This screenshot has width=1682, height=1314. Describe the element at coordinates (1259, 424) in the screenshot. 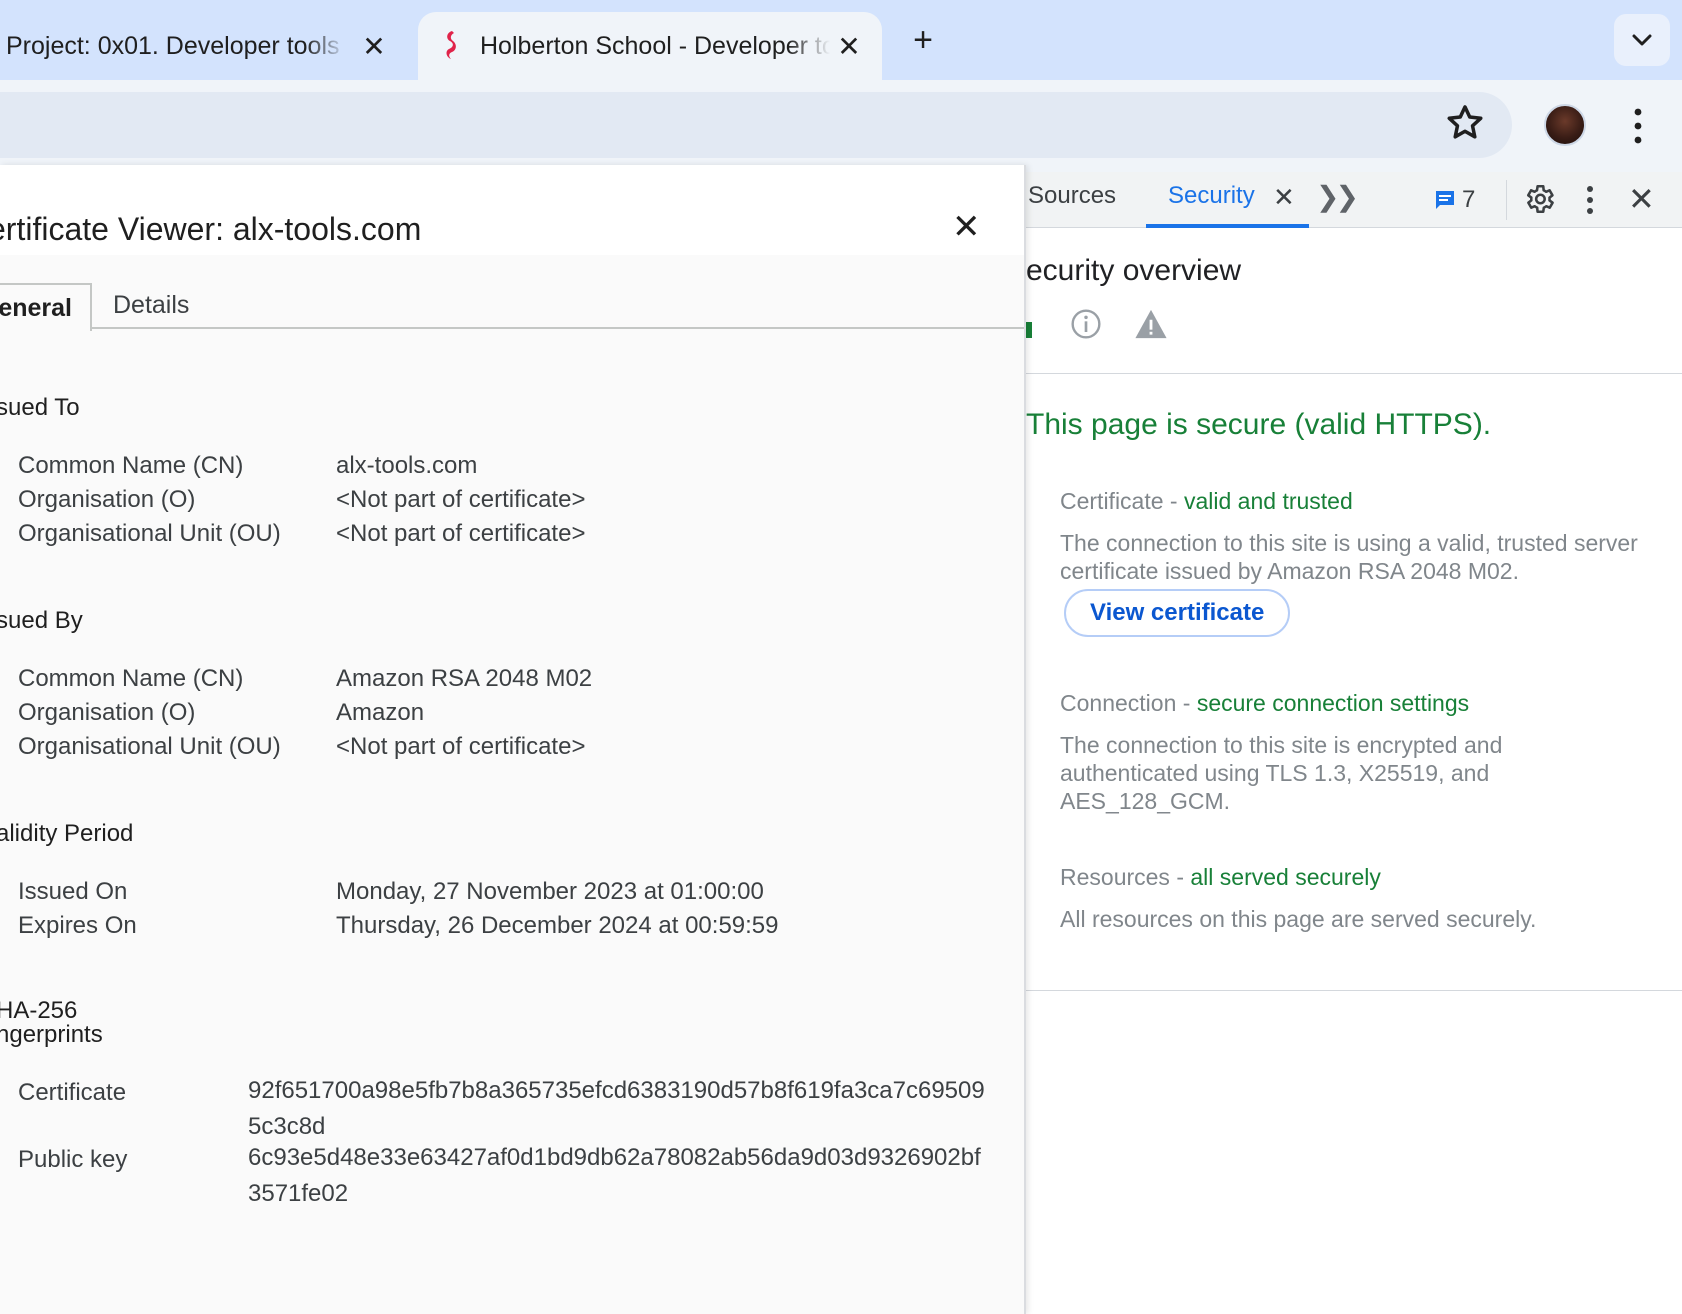

I see `secure-headline: This page is secure (valid HTTPS).` at that location.